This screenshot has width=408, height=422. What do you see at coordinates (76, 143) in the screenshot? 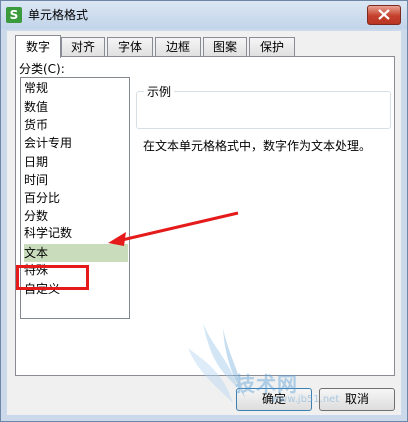
I see `list-item-accounting: 会计专用` at bounding box center [76, 143].